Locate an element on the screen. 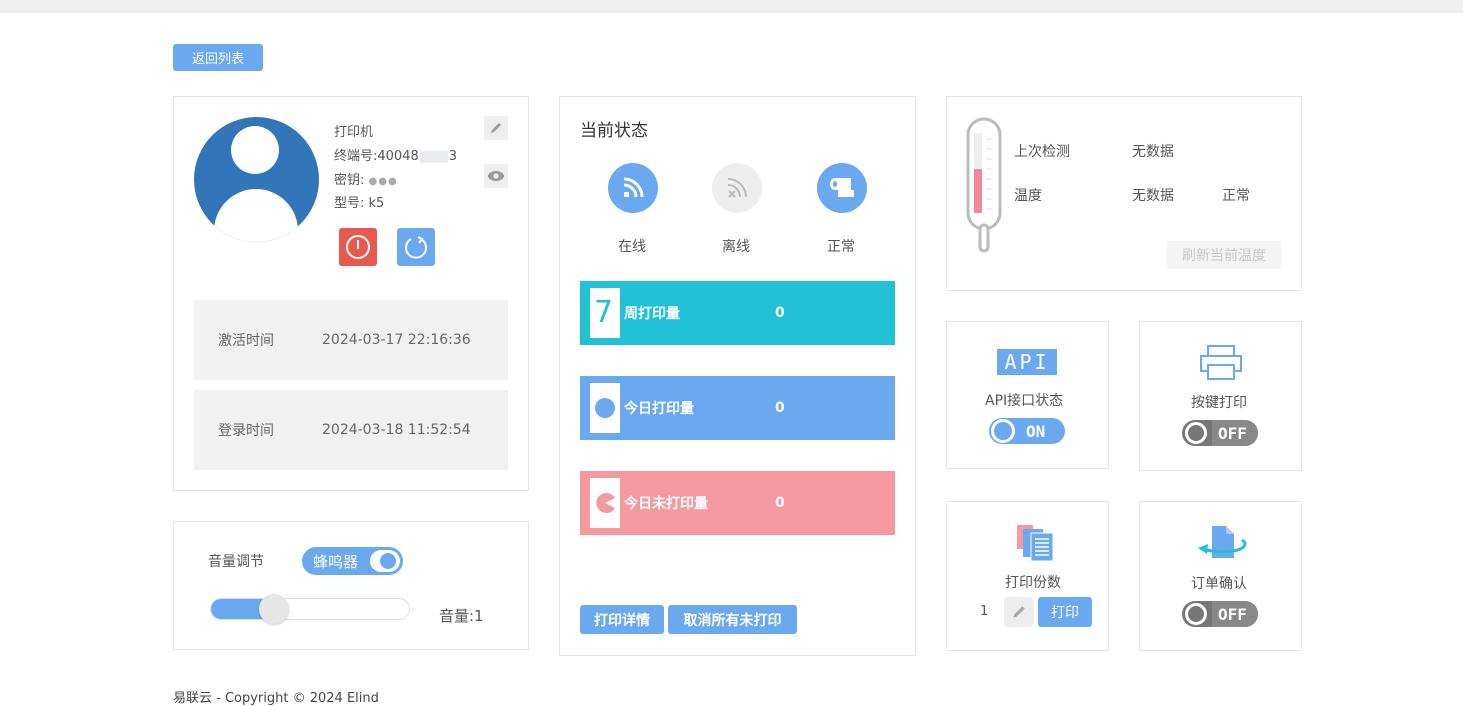  weekly-print-stat: 7 周打印量 0 is located at coordinates (737, 313).